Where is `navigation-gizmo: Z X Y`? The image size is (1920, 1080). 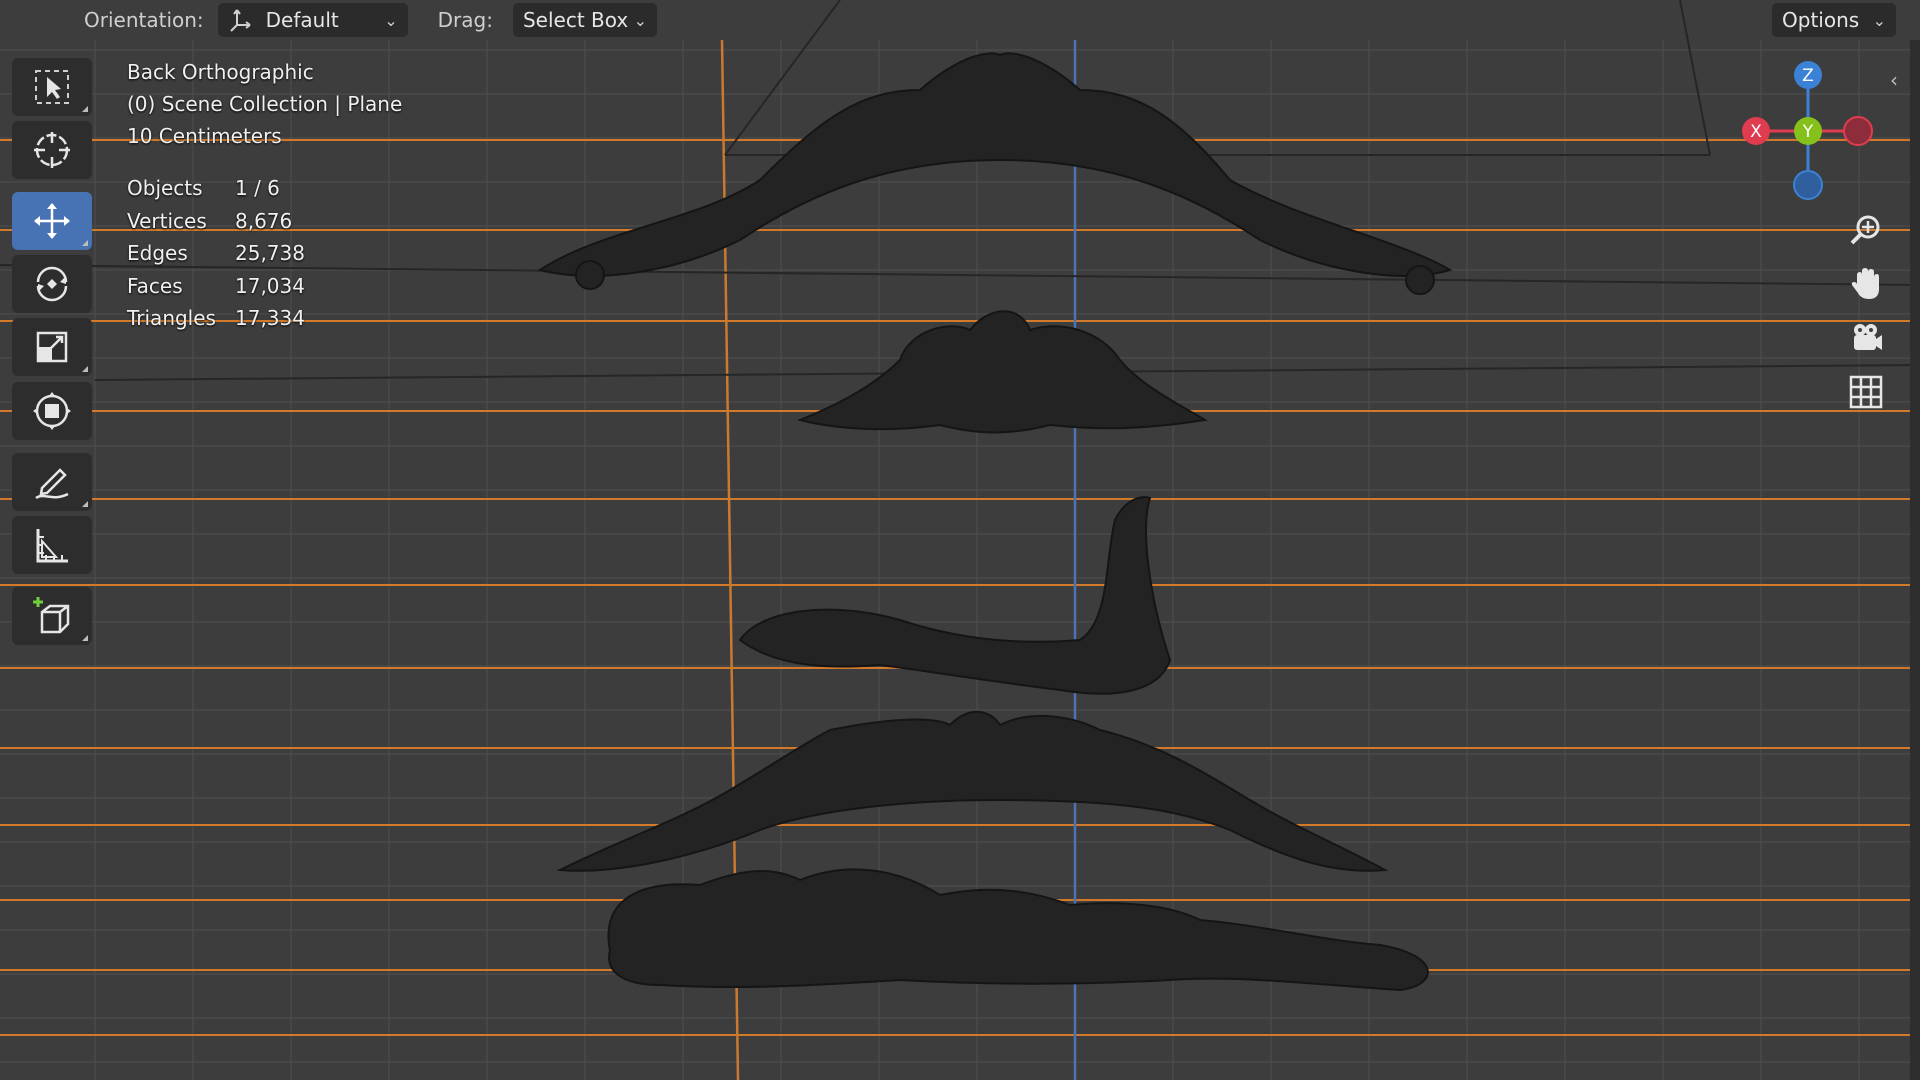
navigation-gizmo: Z X Y is located at coordinates (1815, 135).